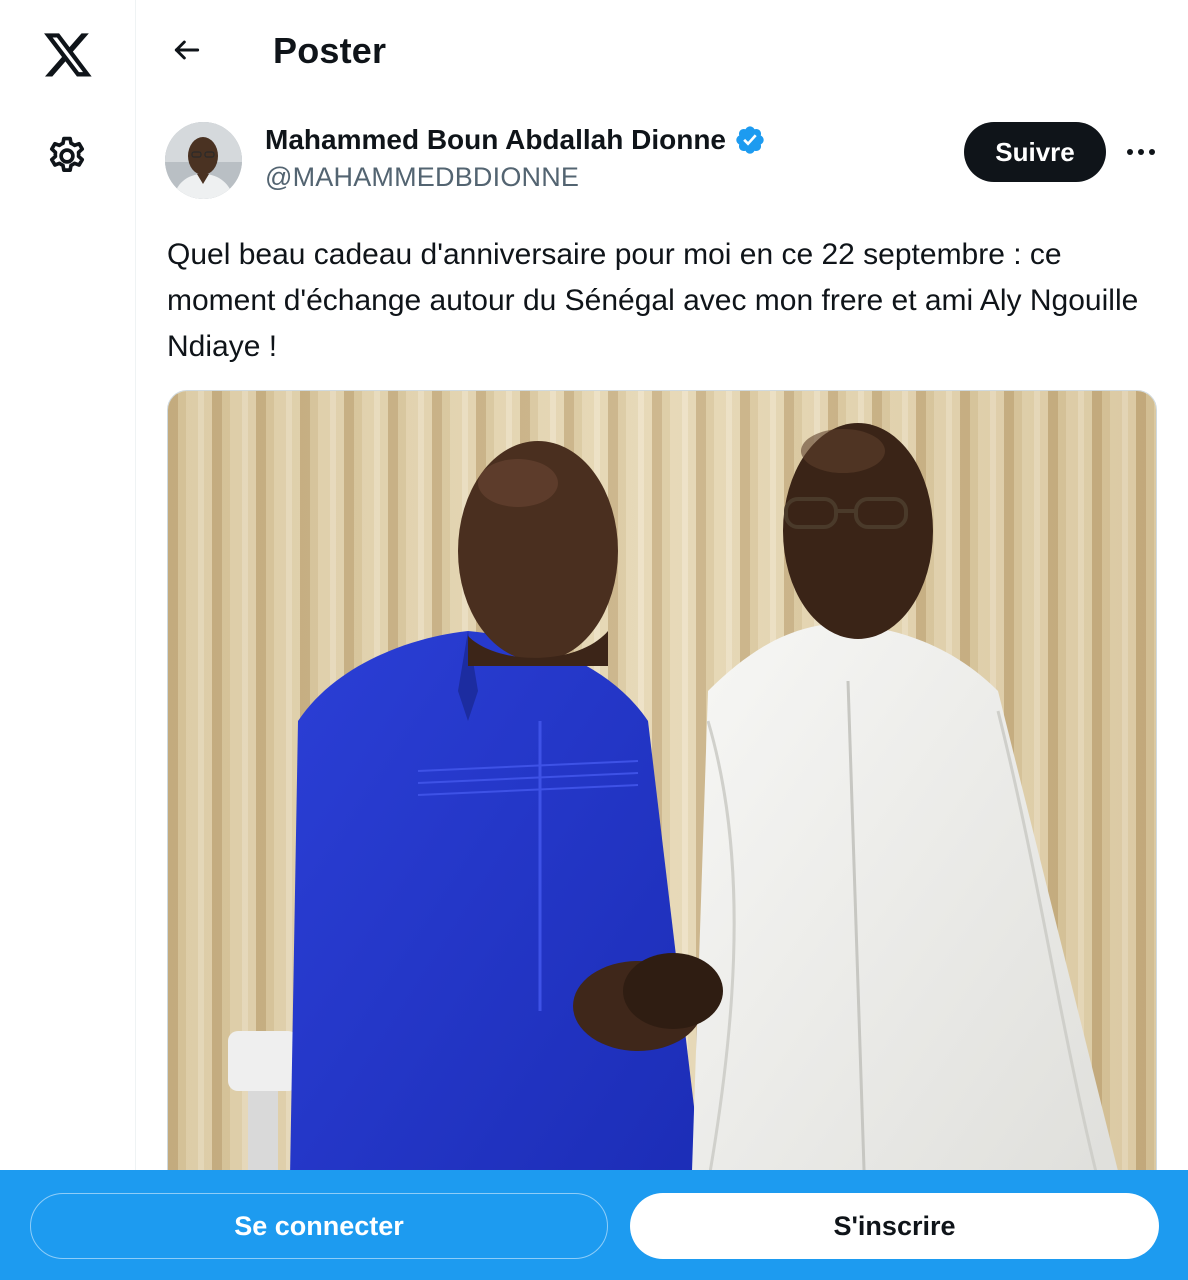 The image size is (1188, 1280). I want to click on more-options-icon, so click(1141, 152).